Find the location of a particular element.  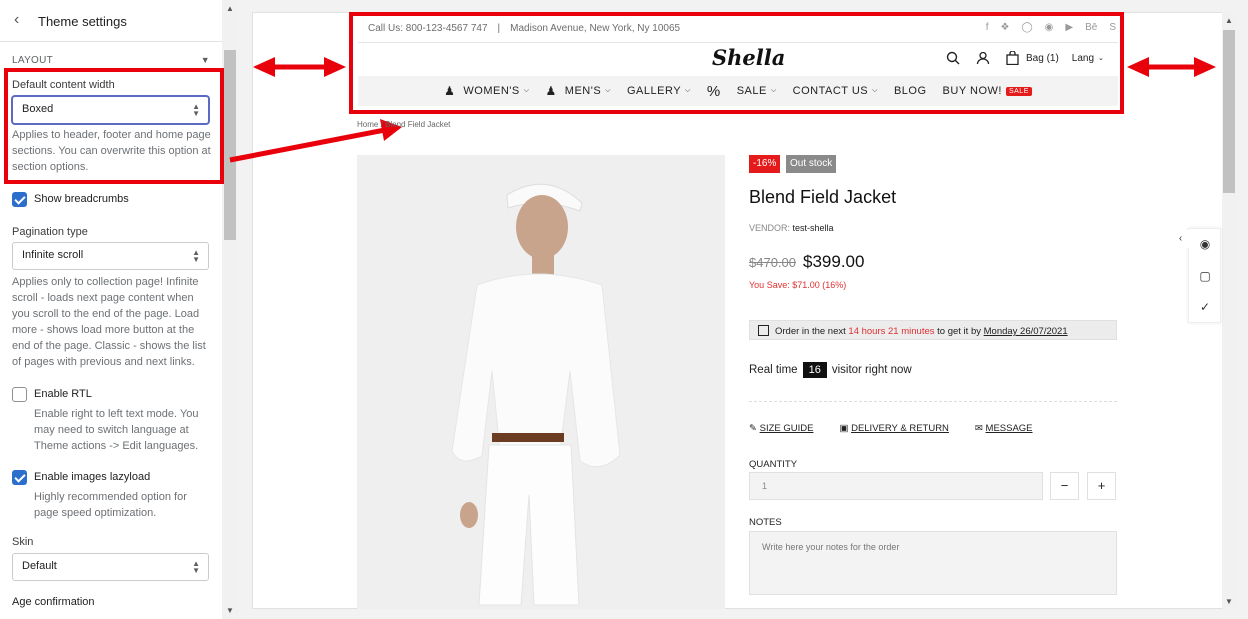

vendor-label: VENDOR: is located at coordinates (770, 228).